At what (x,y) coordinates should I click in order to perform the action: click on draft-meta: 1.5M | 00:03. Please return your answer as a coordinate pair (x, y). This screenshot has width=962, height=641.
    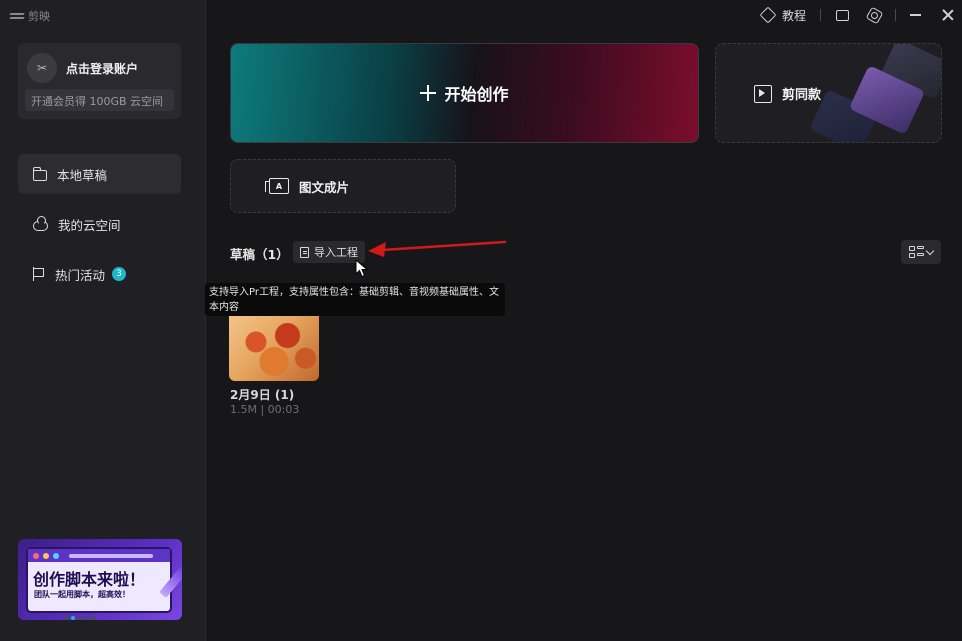
    Looking at the image, I should click on (265, 409).